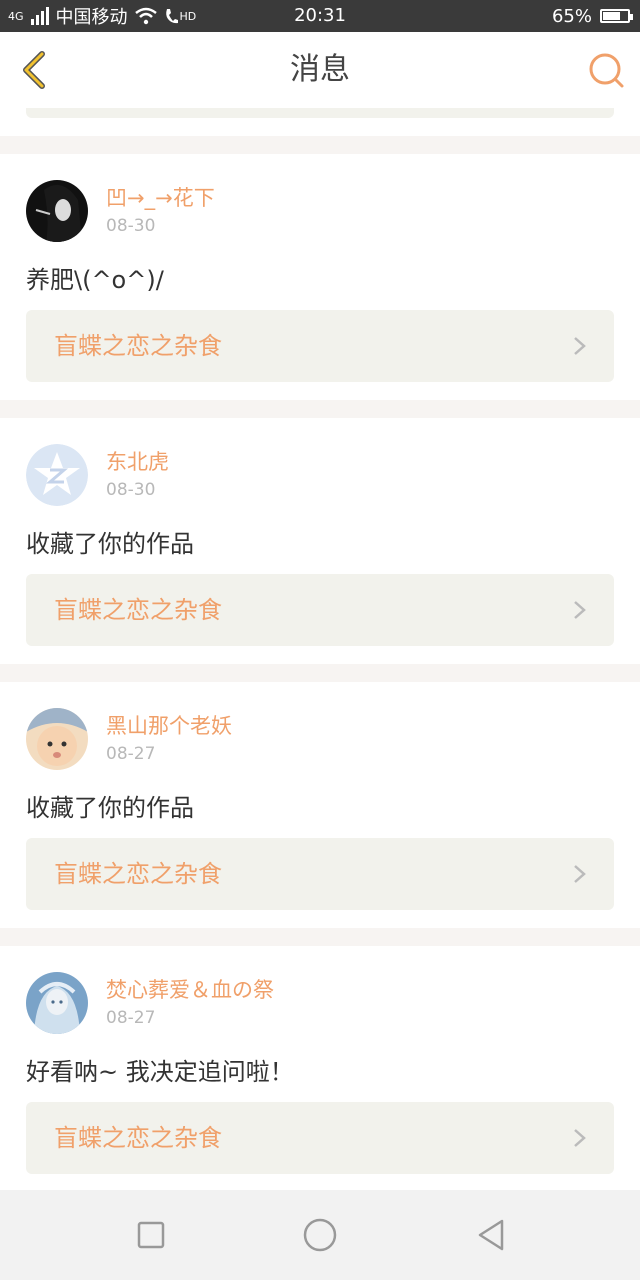 The width and height of the screenshot is (640, 1280). What do you see at coordinates (151, 1235) in the screenshot?
I see `square-icon` at bounding box center [151, 1235].